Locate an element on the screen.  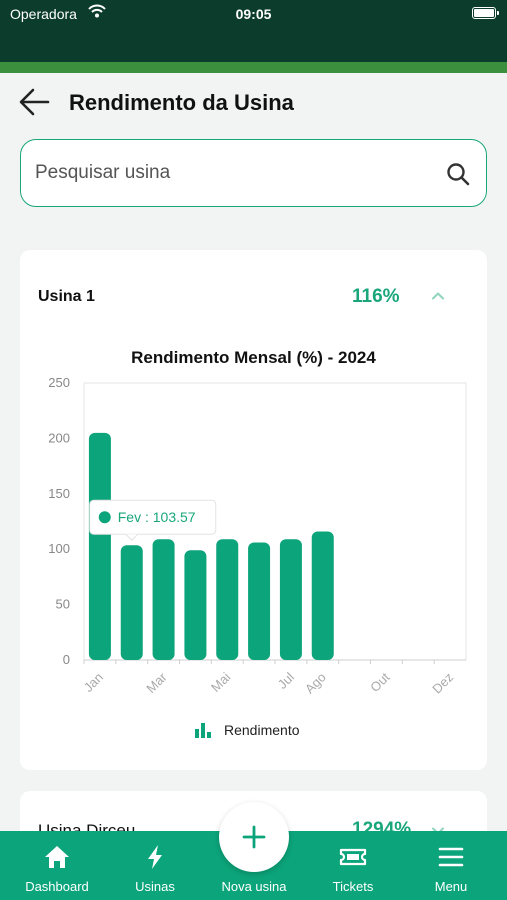
y-tick-label: 50 is located at coordinates (63, 604).